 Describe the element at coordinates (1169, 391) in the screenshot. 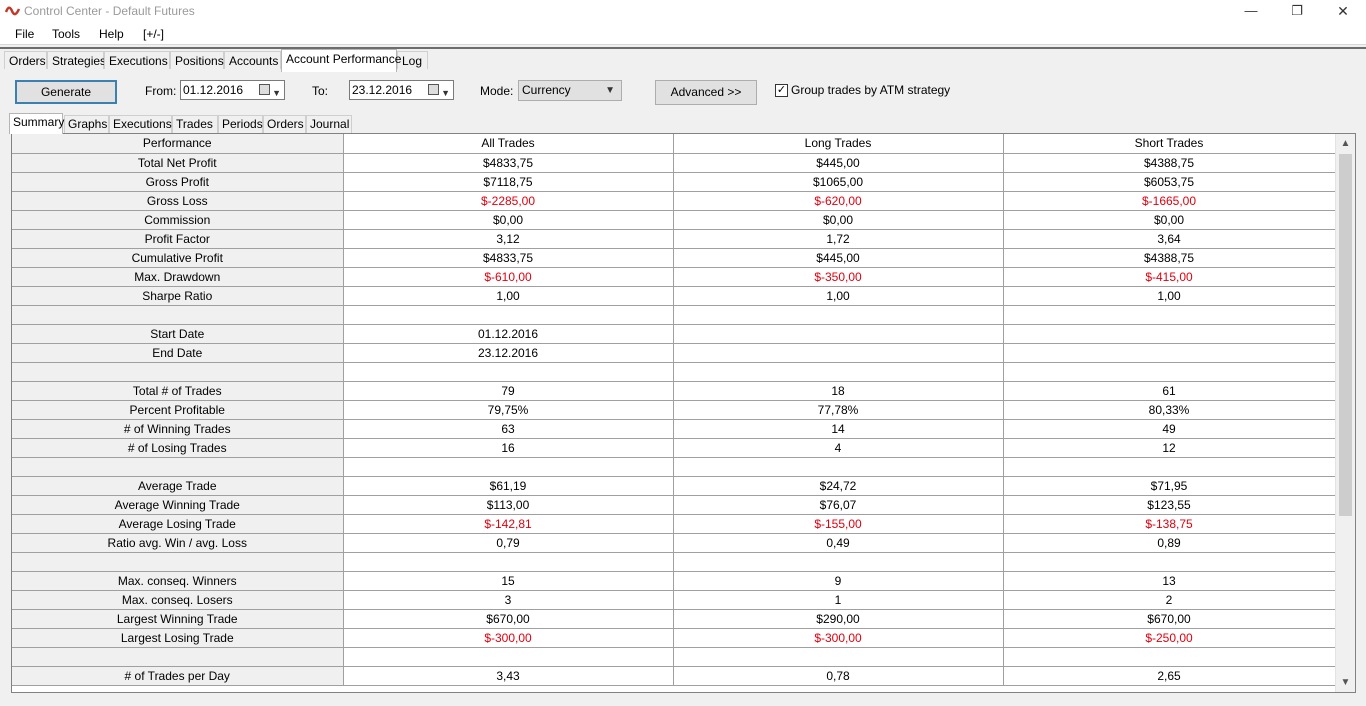

I see `short-trades-cell: 61` at that location.